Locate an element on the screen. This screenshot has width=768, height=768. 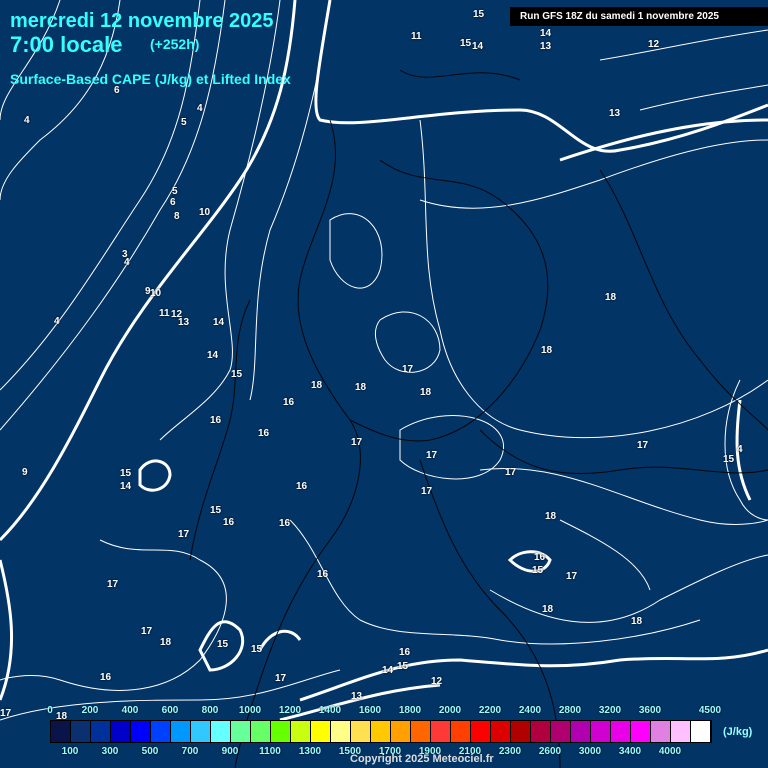
colorbar-top-label: 4500 is located at coordinates (710, 710).